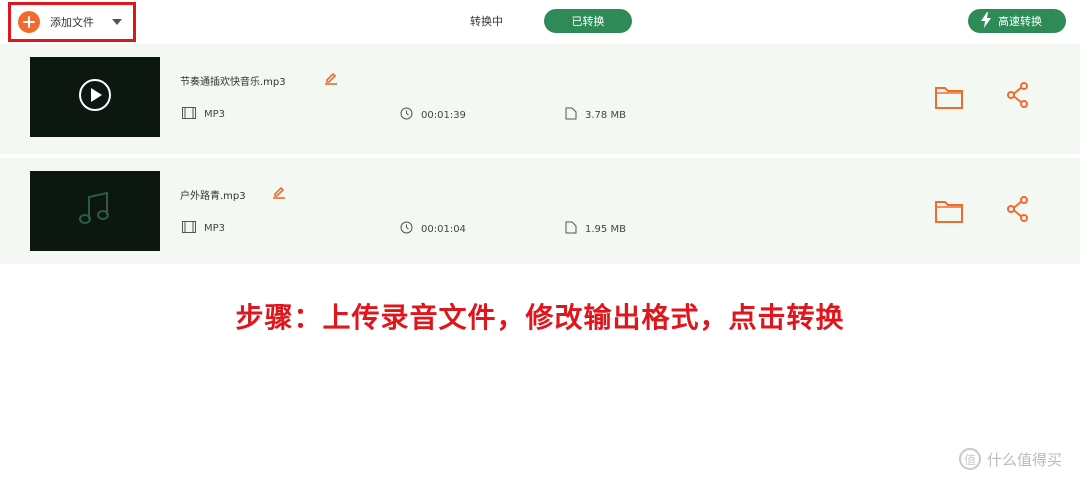 Image resolution: width=1080 pixels, height=480 pixels. I want to click on play-icon, so click(95, 97).